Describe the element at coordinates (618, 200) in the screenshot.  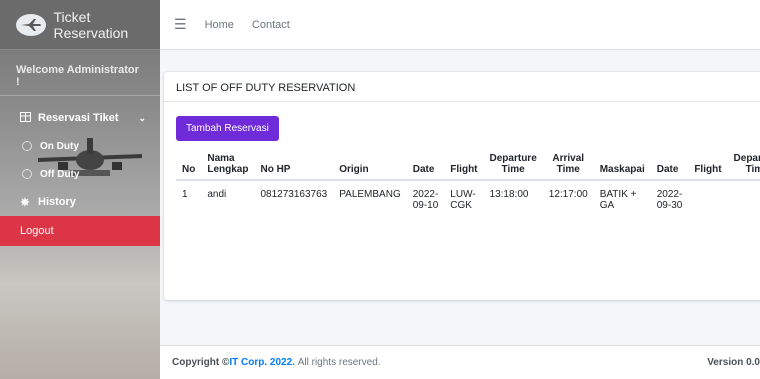
I see `cell-maskapai: BATIK + GA` at that location.